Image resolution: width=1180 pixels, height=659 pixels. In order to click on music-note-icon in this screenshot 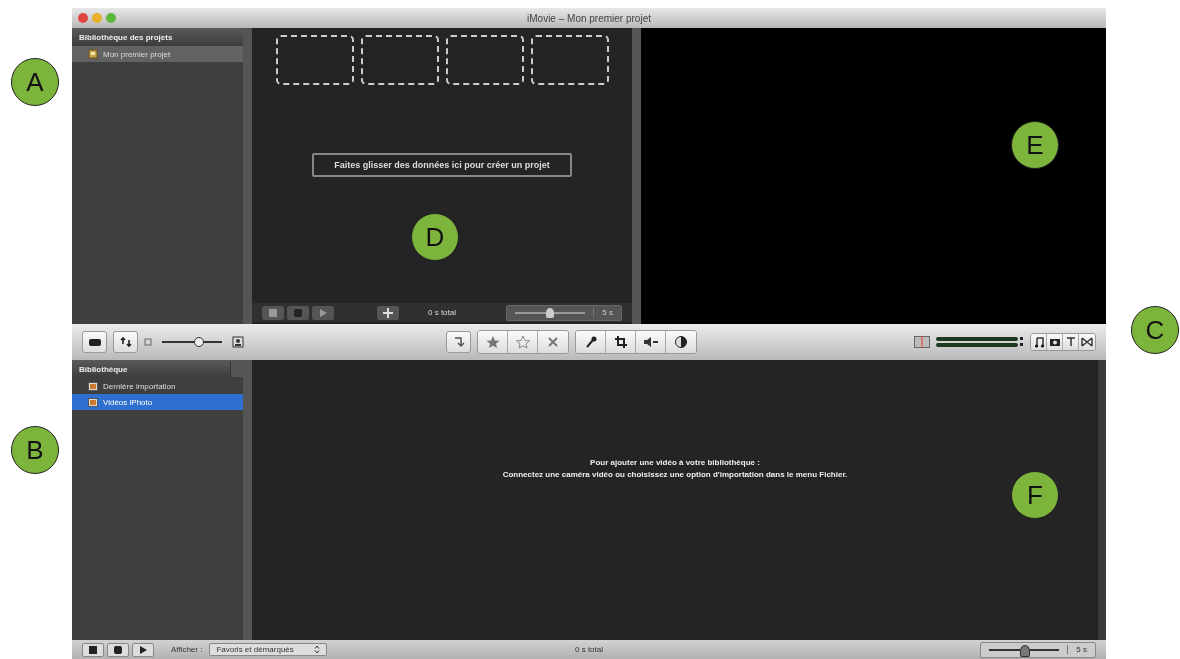, I will do `click(1038, 342)`.